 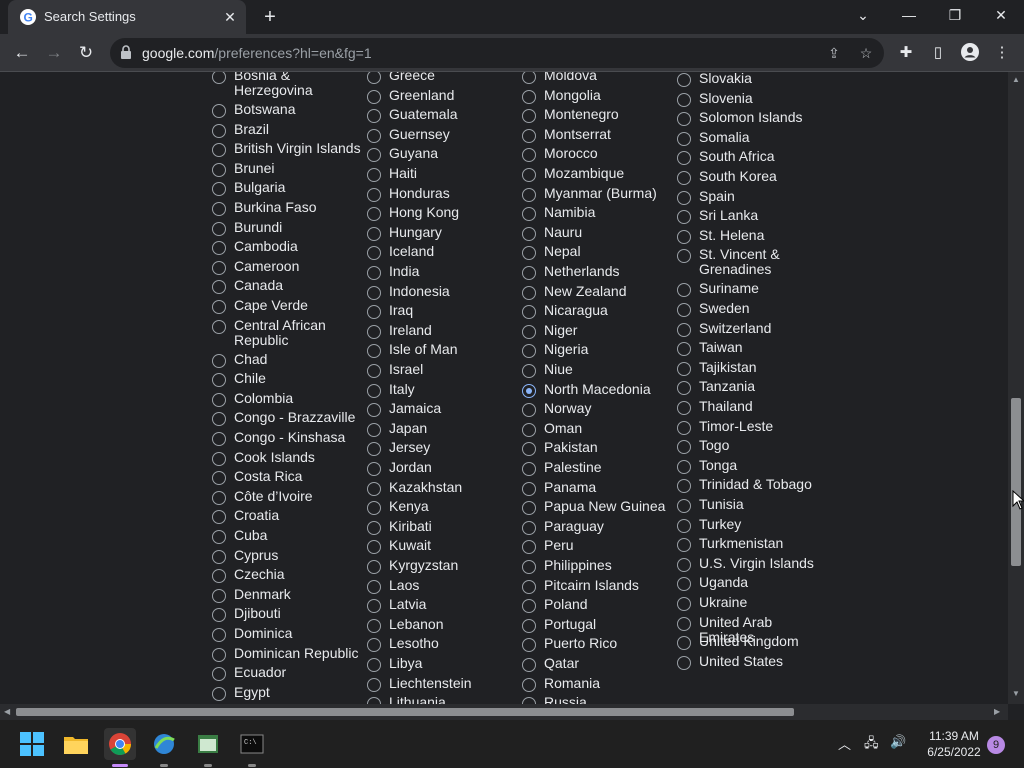 I want to click on region-option: Togo, so click(x=754, y=446).